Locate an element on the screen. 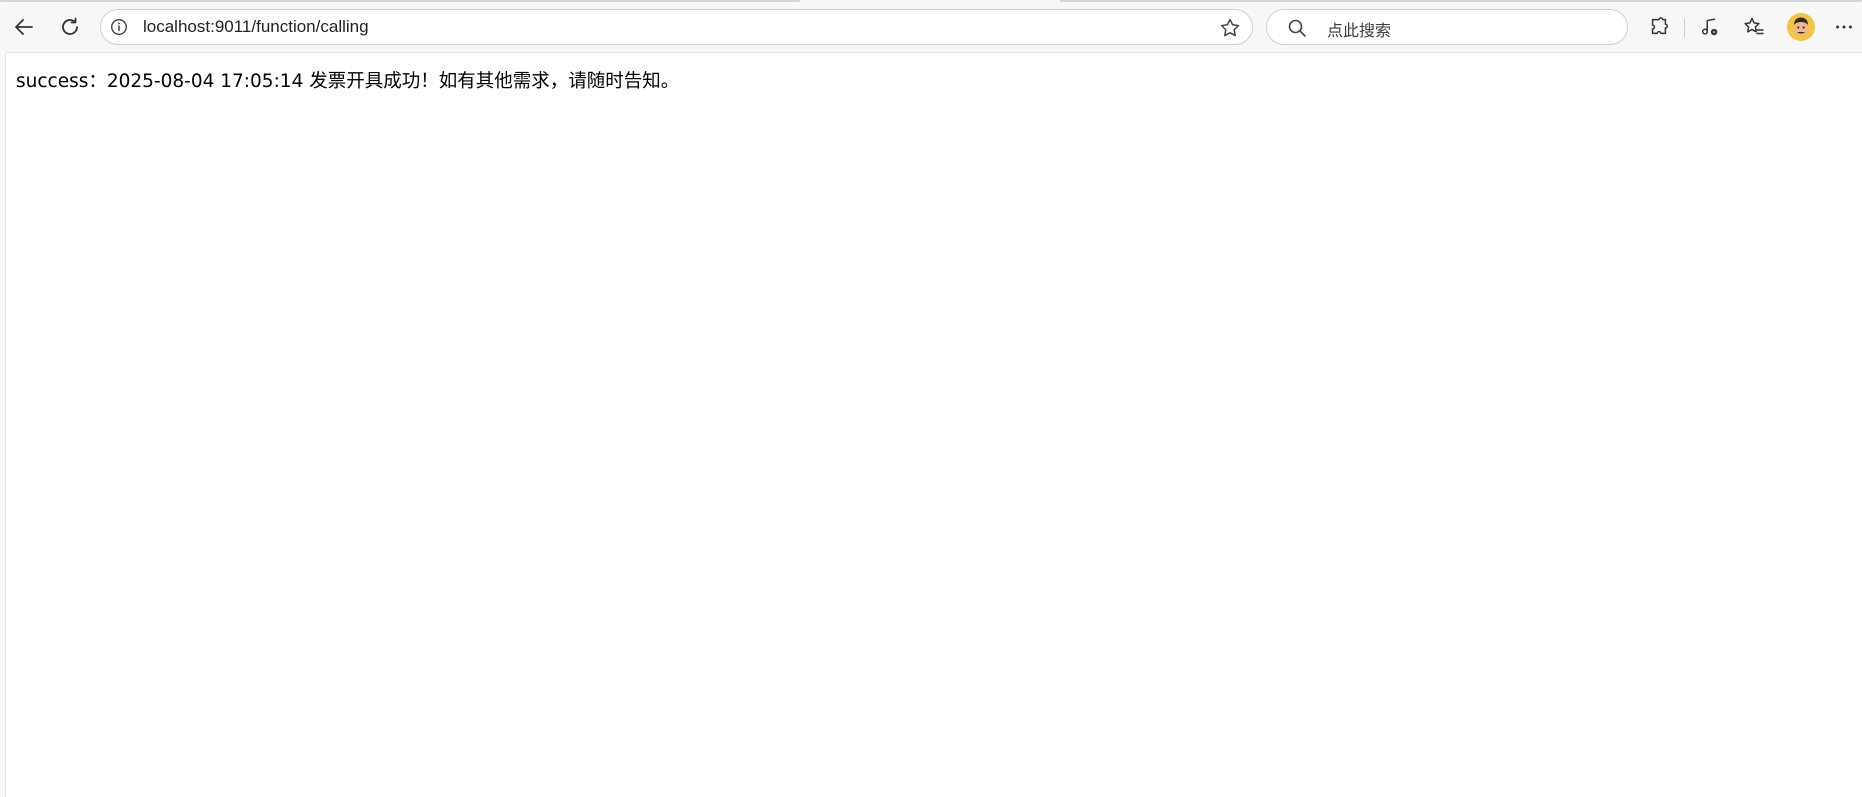 This screenshot has width=1862, height=797. favorites-icon is located at coordinates (1754, 26).